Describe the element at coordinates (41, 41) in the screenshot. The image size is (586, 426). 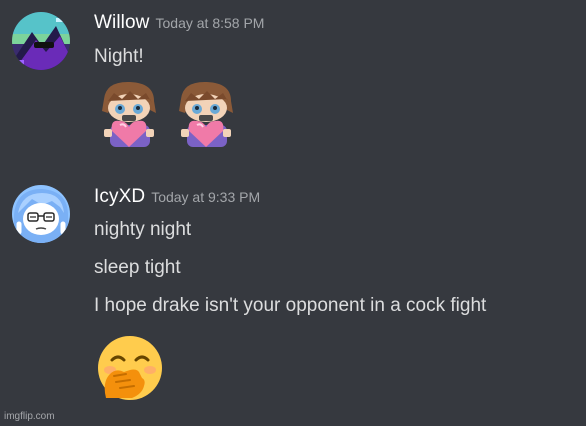
I see `willow-avatar` at that location.